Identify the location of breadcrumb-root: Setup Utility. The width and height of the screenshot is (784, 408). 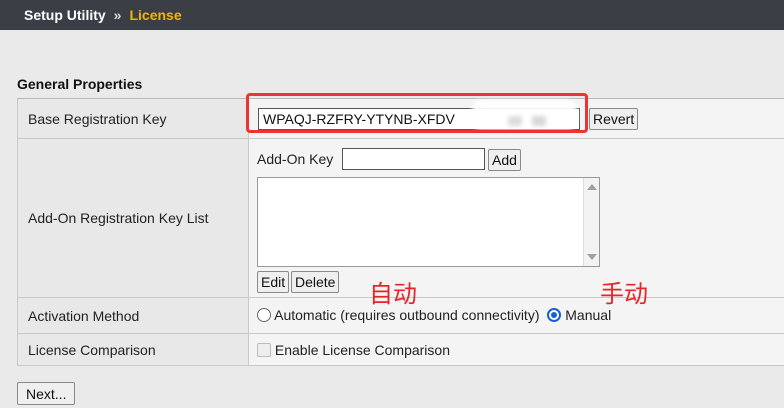
(65, 15).